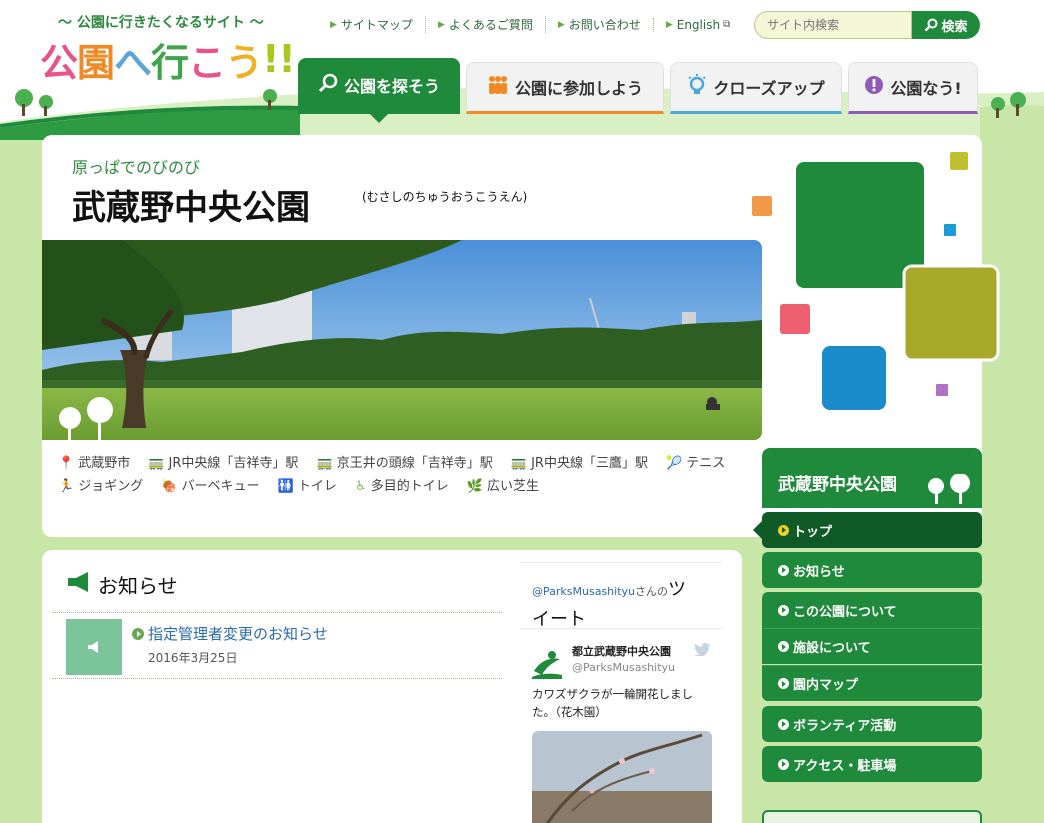 Image resolution: width=1044 pixels, height=823 pixels. Describe the element at coordinates (756, 88) in the screenshot. I see `tab-close-up: クローズアップ` at that location.